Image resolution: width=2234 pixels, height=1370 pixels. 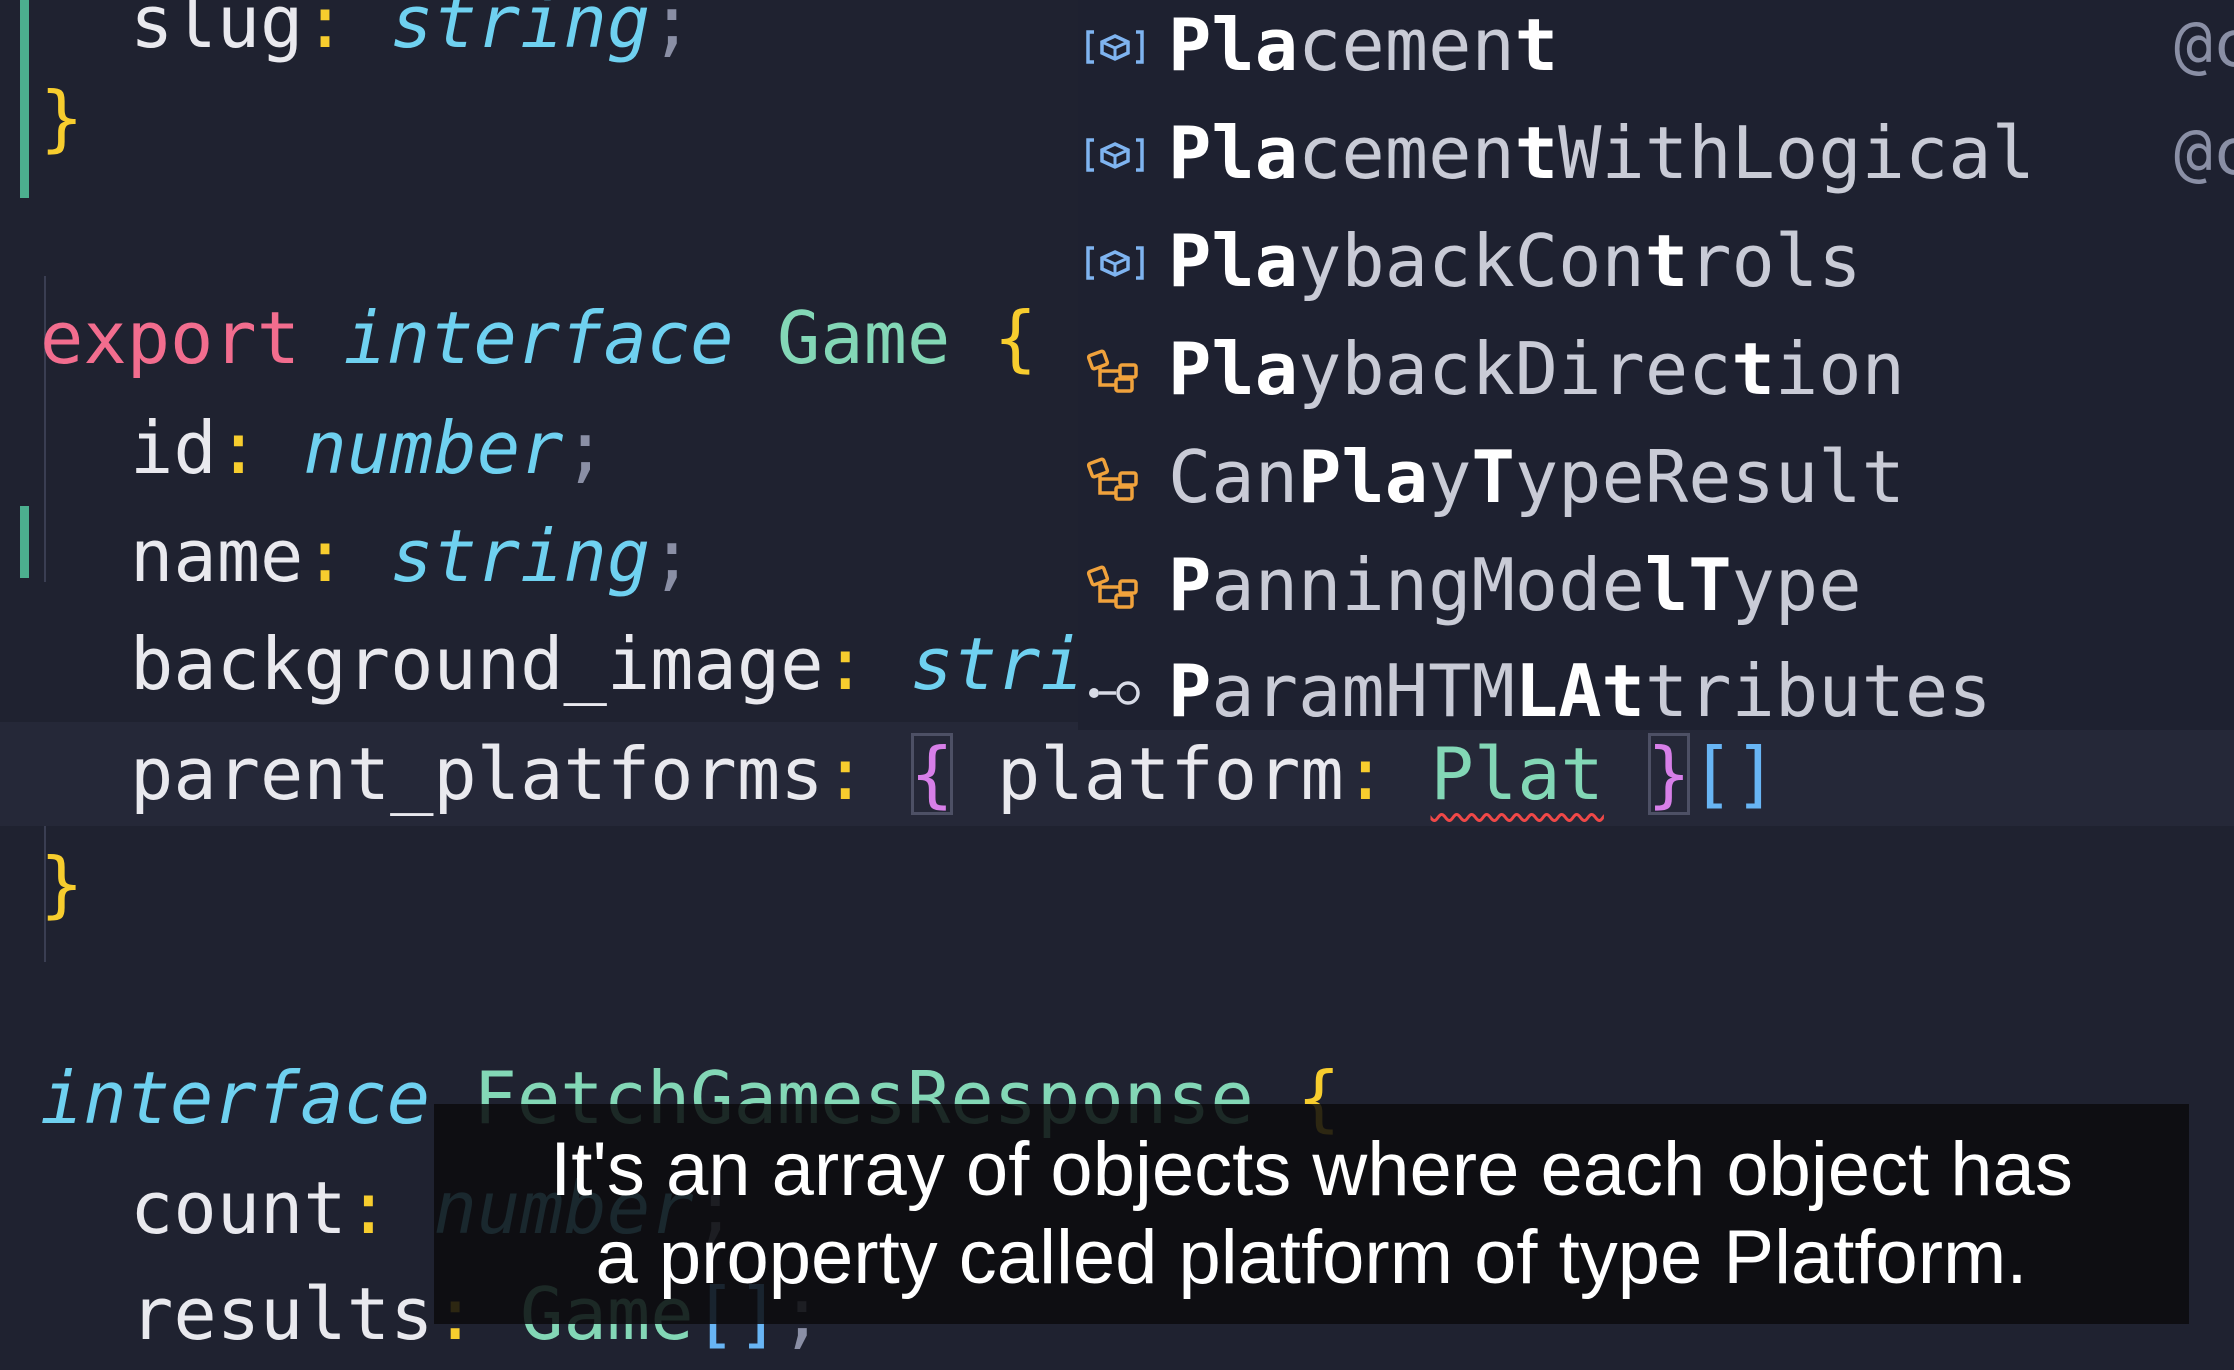 What do you see at coordinates (1363, 45) in the screenshot?
I see `suggestion-label: Placement` at bounding box center [1363, 45].